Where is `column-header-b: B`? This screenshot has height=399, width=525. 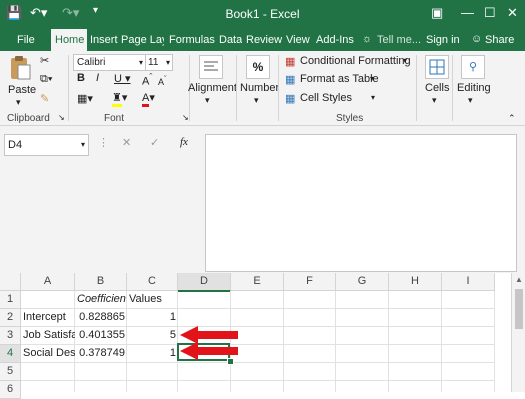
column-header-b: B is located at coordinates (101, 282).